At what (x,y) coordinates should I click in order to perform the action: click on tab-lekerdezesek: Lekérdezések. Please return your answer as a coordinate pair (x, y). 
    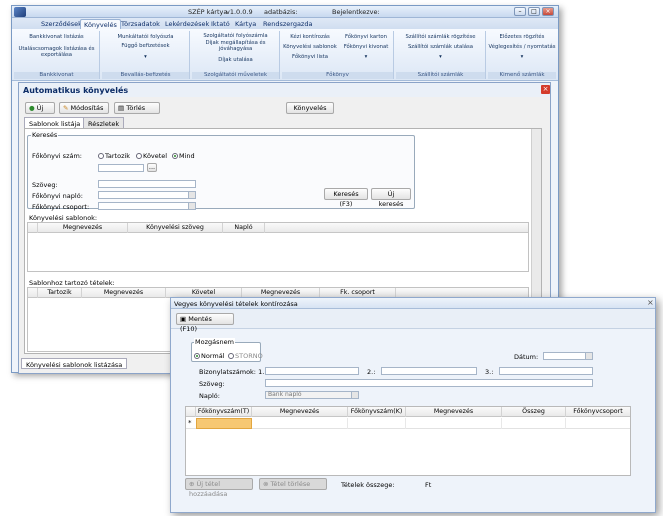
    Looking at the image, I should click on (187, 24).